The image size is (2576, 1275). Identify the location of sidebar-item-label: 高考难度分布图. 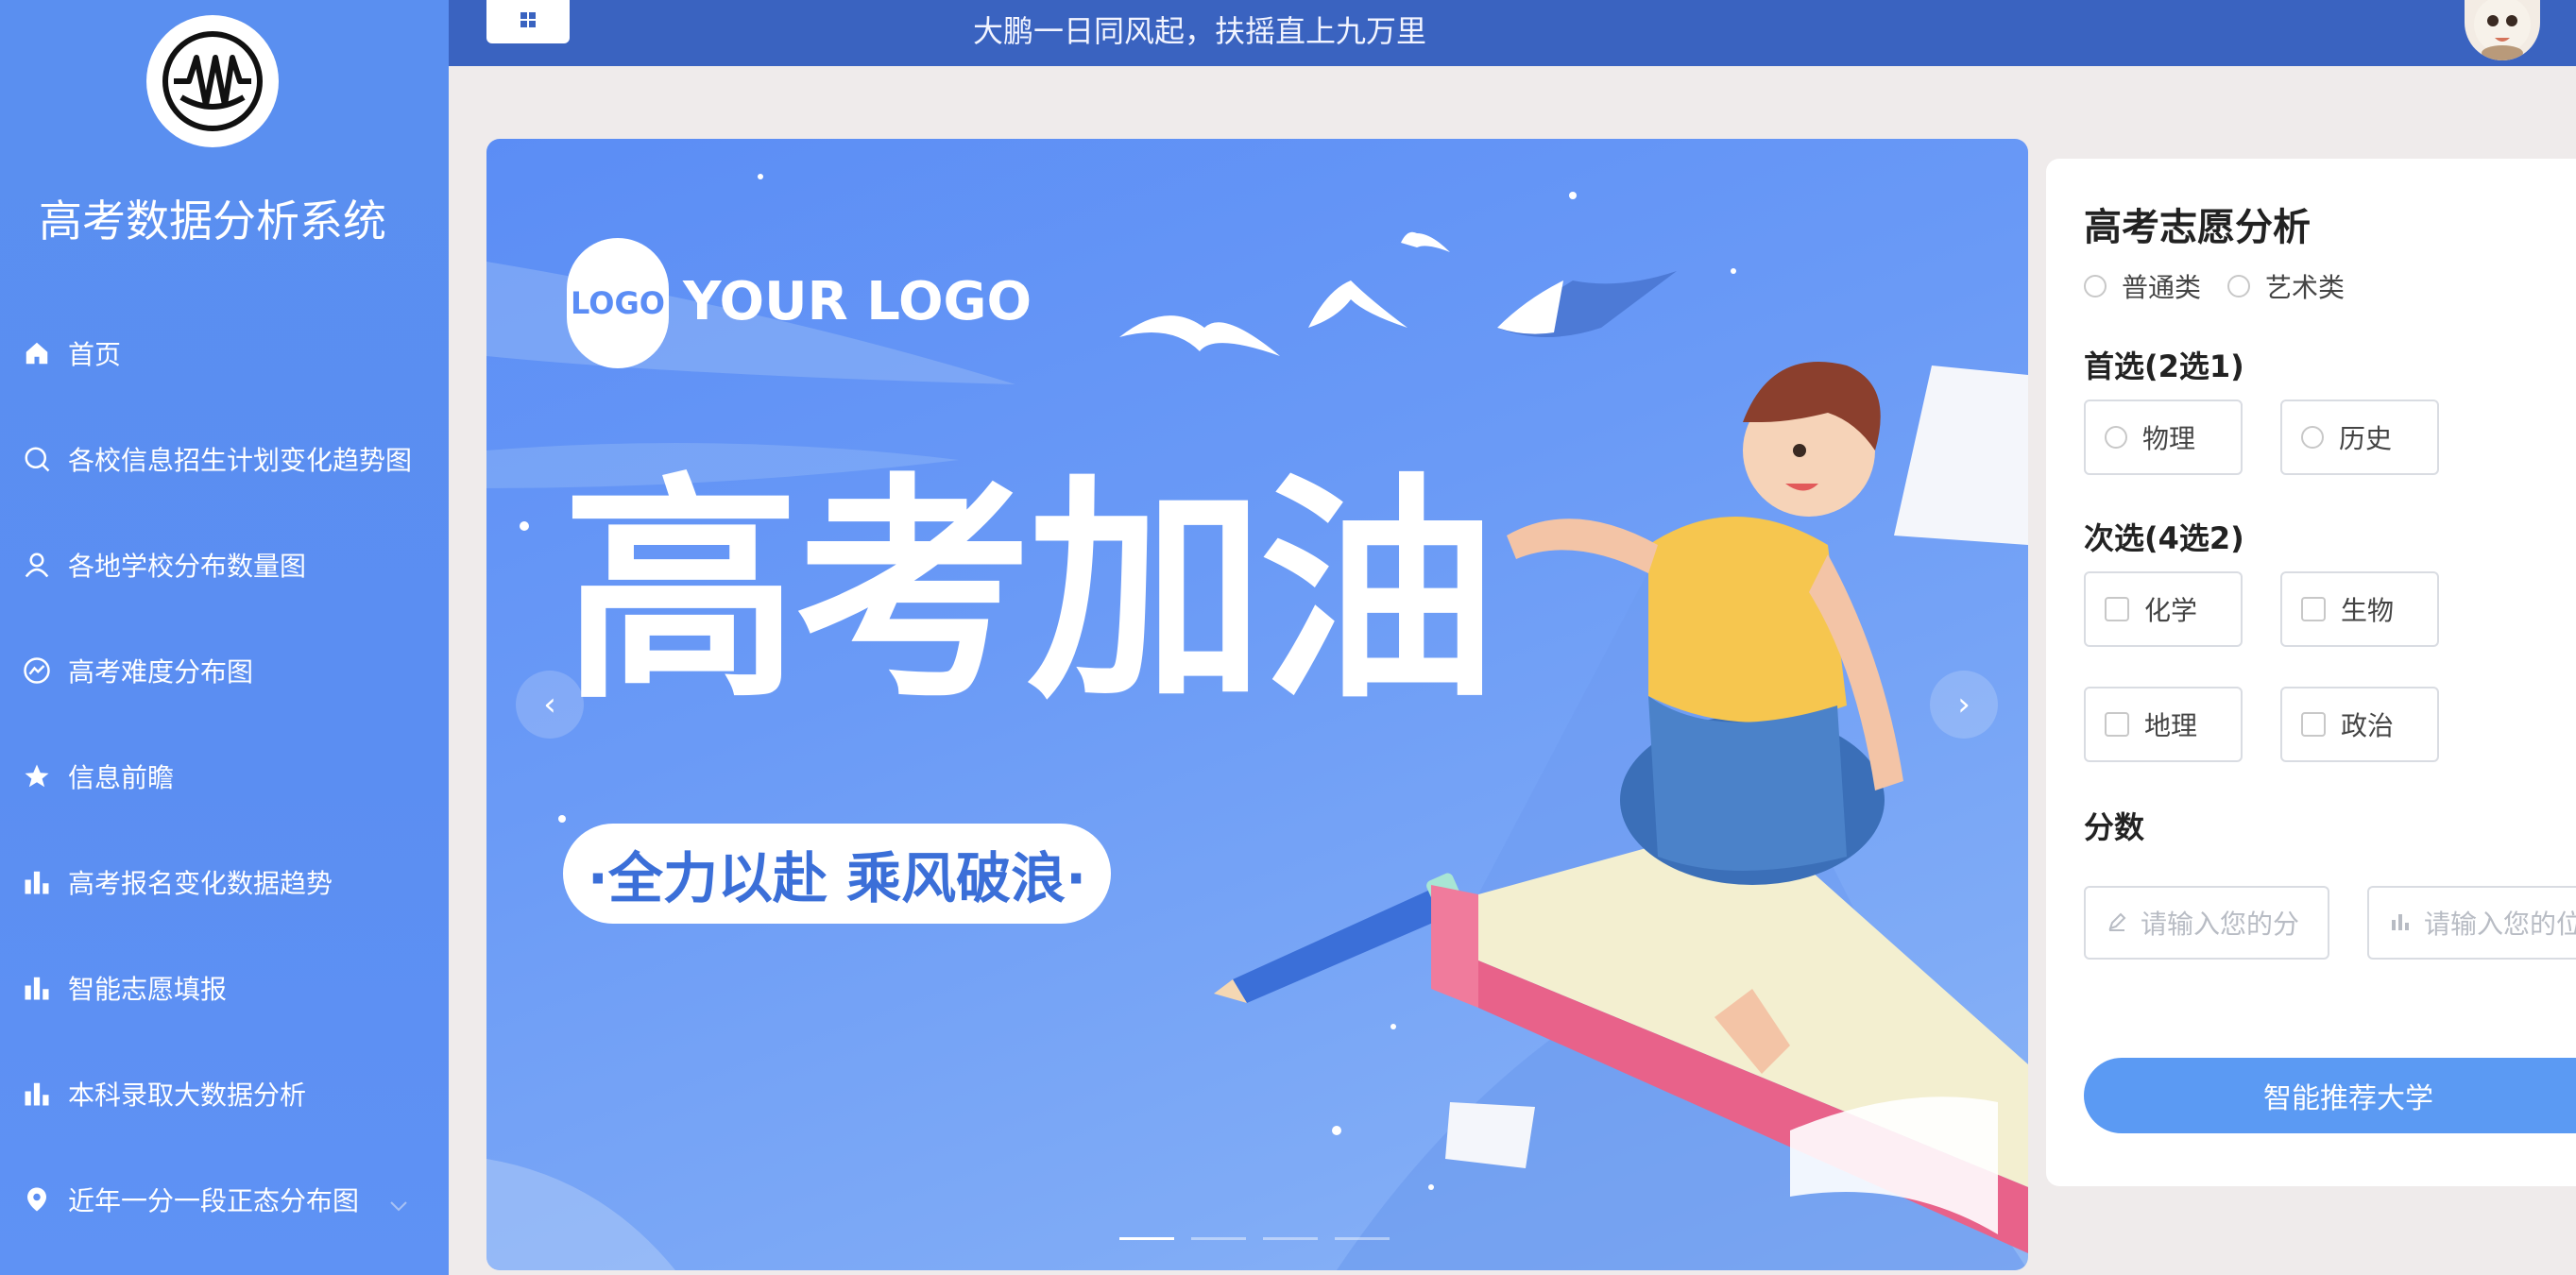
(161, 672).